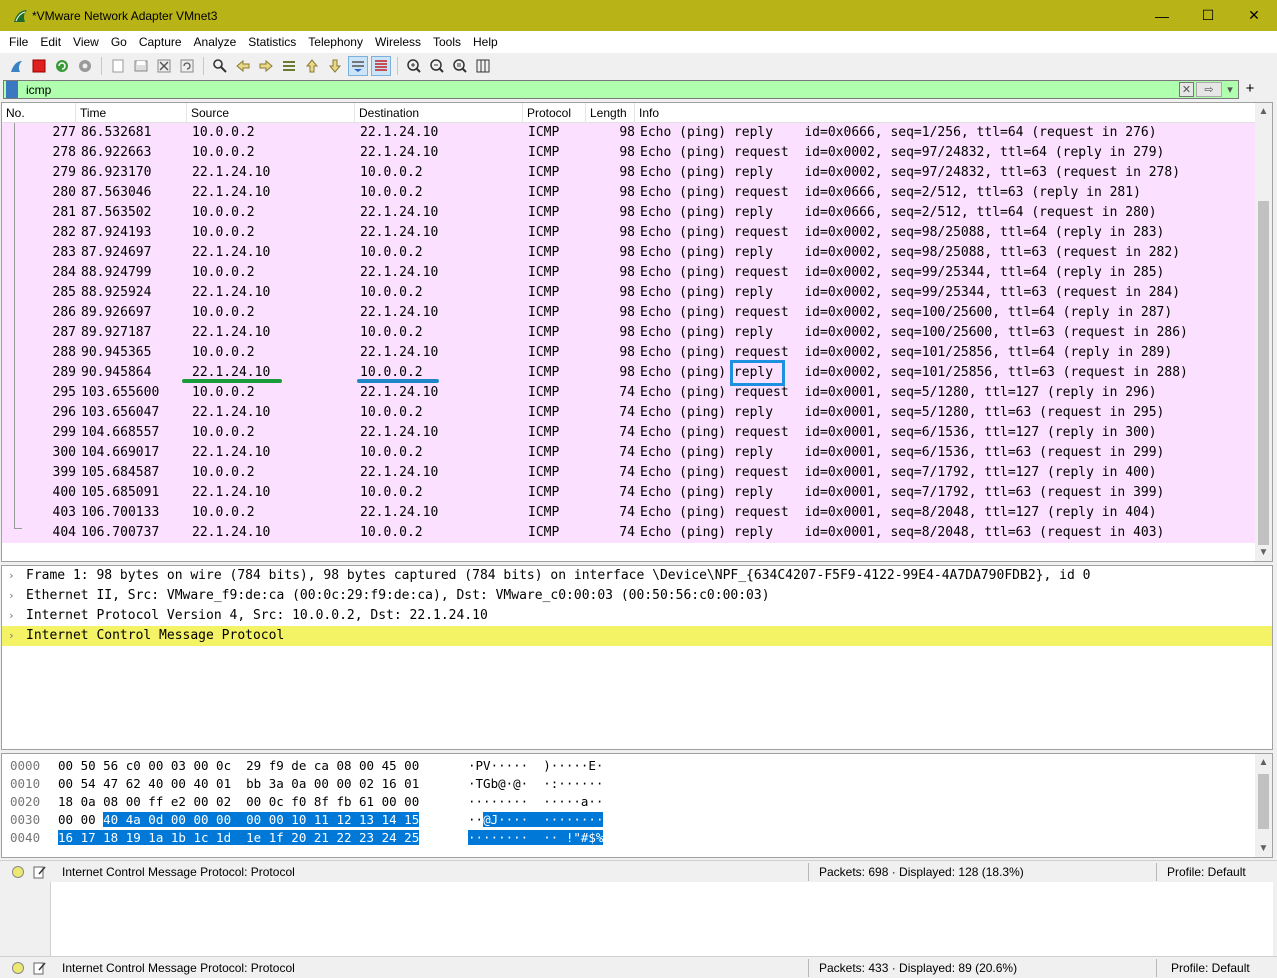  Describe the element at coordinates (335, 66) in the screenshot. I see `go-last-packet-icon` at that location.